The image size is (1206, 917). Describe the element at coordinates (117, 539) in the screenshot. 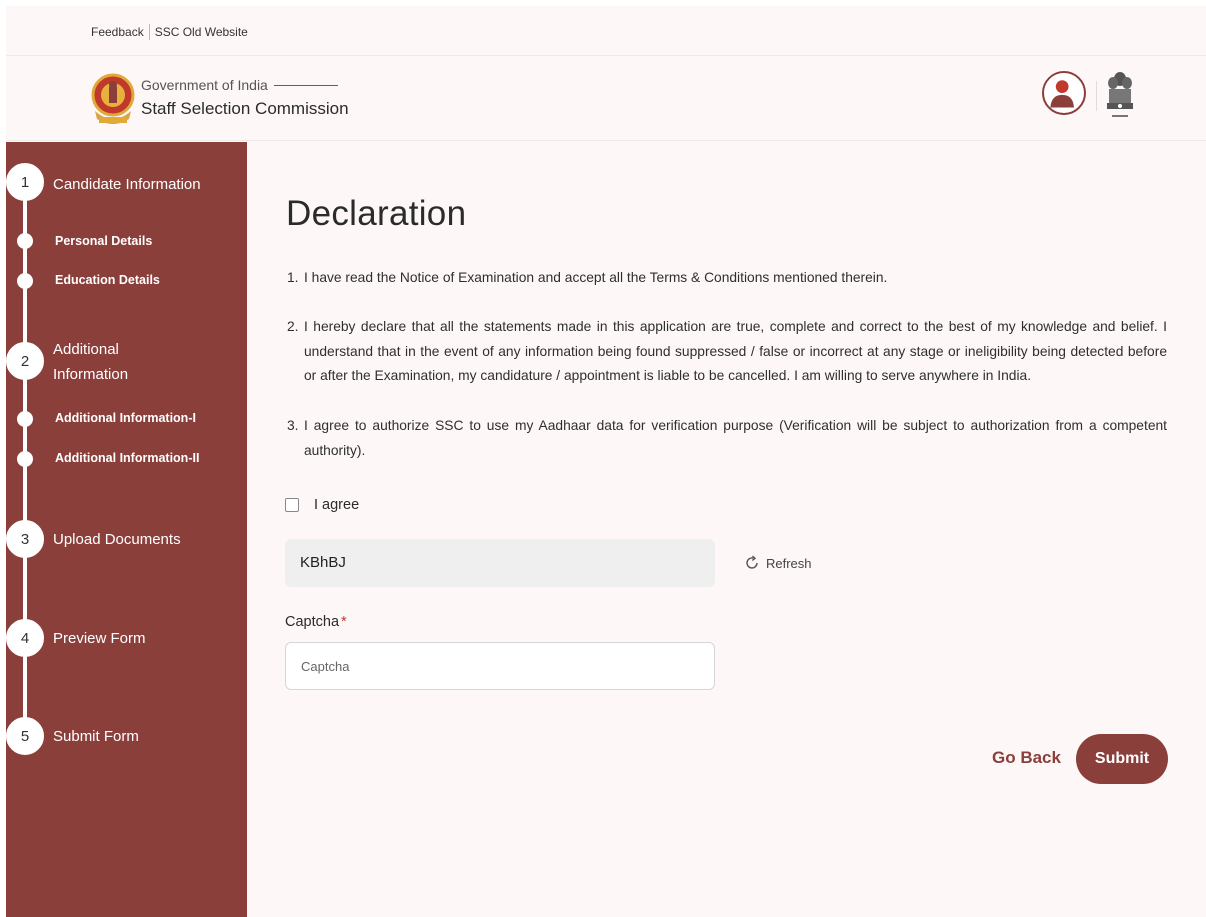

I see `step-upload-documents: Upload Documents` at that location.